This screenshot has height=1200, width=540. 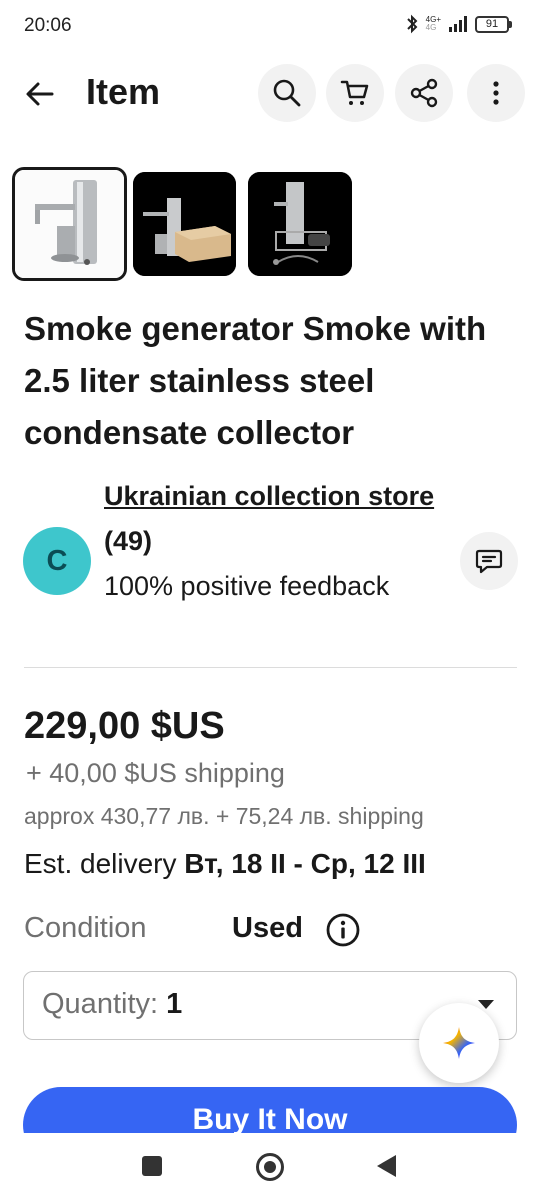 What do you see at coordinates (270, 26) in the screenshot?
I see `status-bar: 20:06 4G+ 4G 91` at bounding box center [270, 26].